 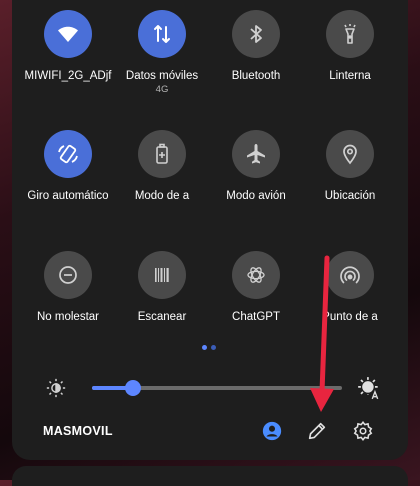 I want to click on user-account-icon, so click(x=272, y=431).